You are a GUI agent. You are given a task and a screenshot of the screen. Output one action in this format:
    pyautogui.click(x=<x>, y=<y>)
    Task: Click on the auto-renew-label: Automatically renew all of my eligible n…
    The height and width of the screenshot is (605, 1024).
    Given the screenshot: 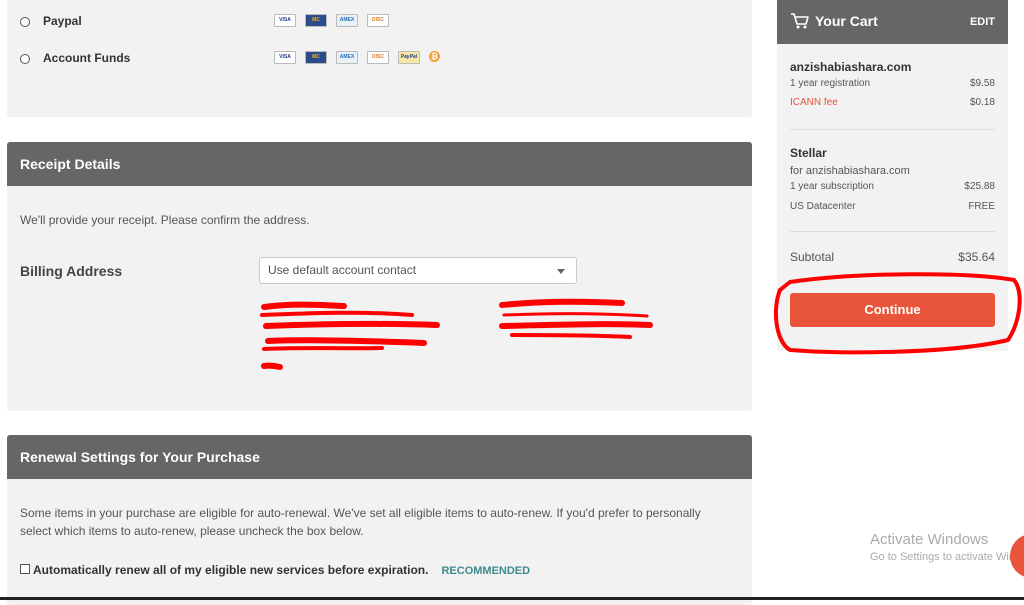 What is the action you would take?
    pyautogui.click(x=231, y=570)
    